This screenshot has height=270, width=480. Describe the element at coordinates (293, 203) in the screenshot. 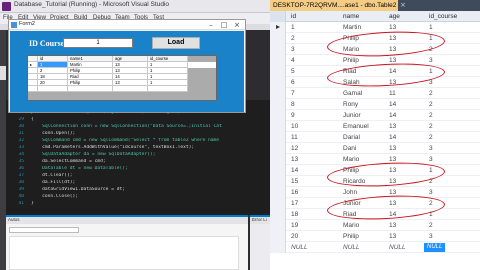

I see `table-cell: 17` at that location.